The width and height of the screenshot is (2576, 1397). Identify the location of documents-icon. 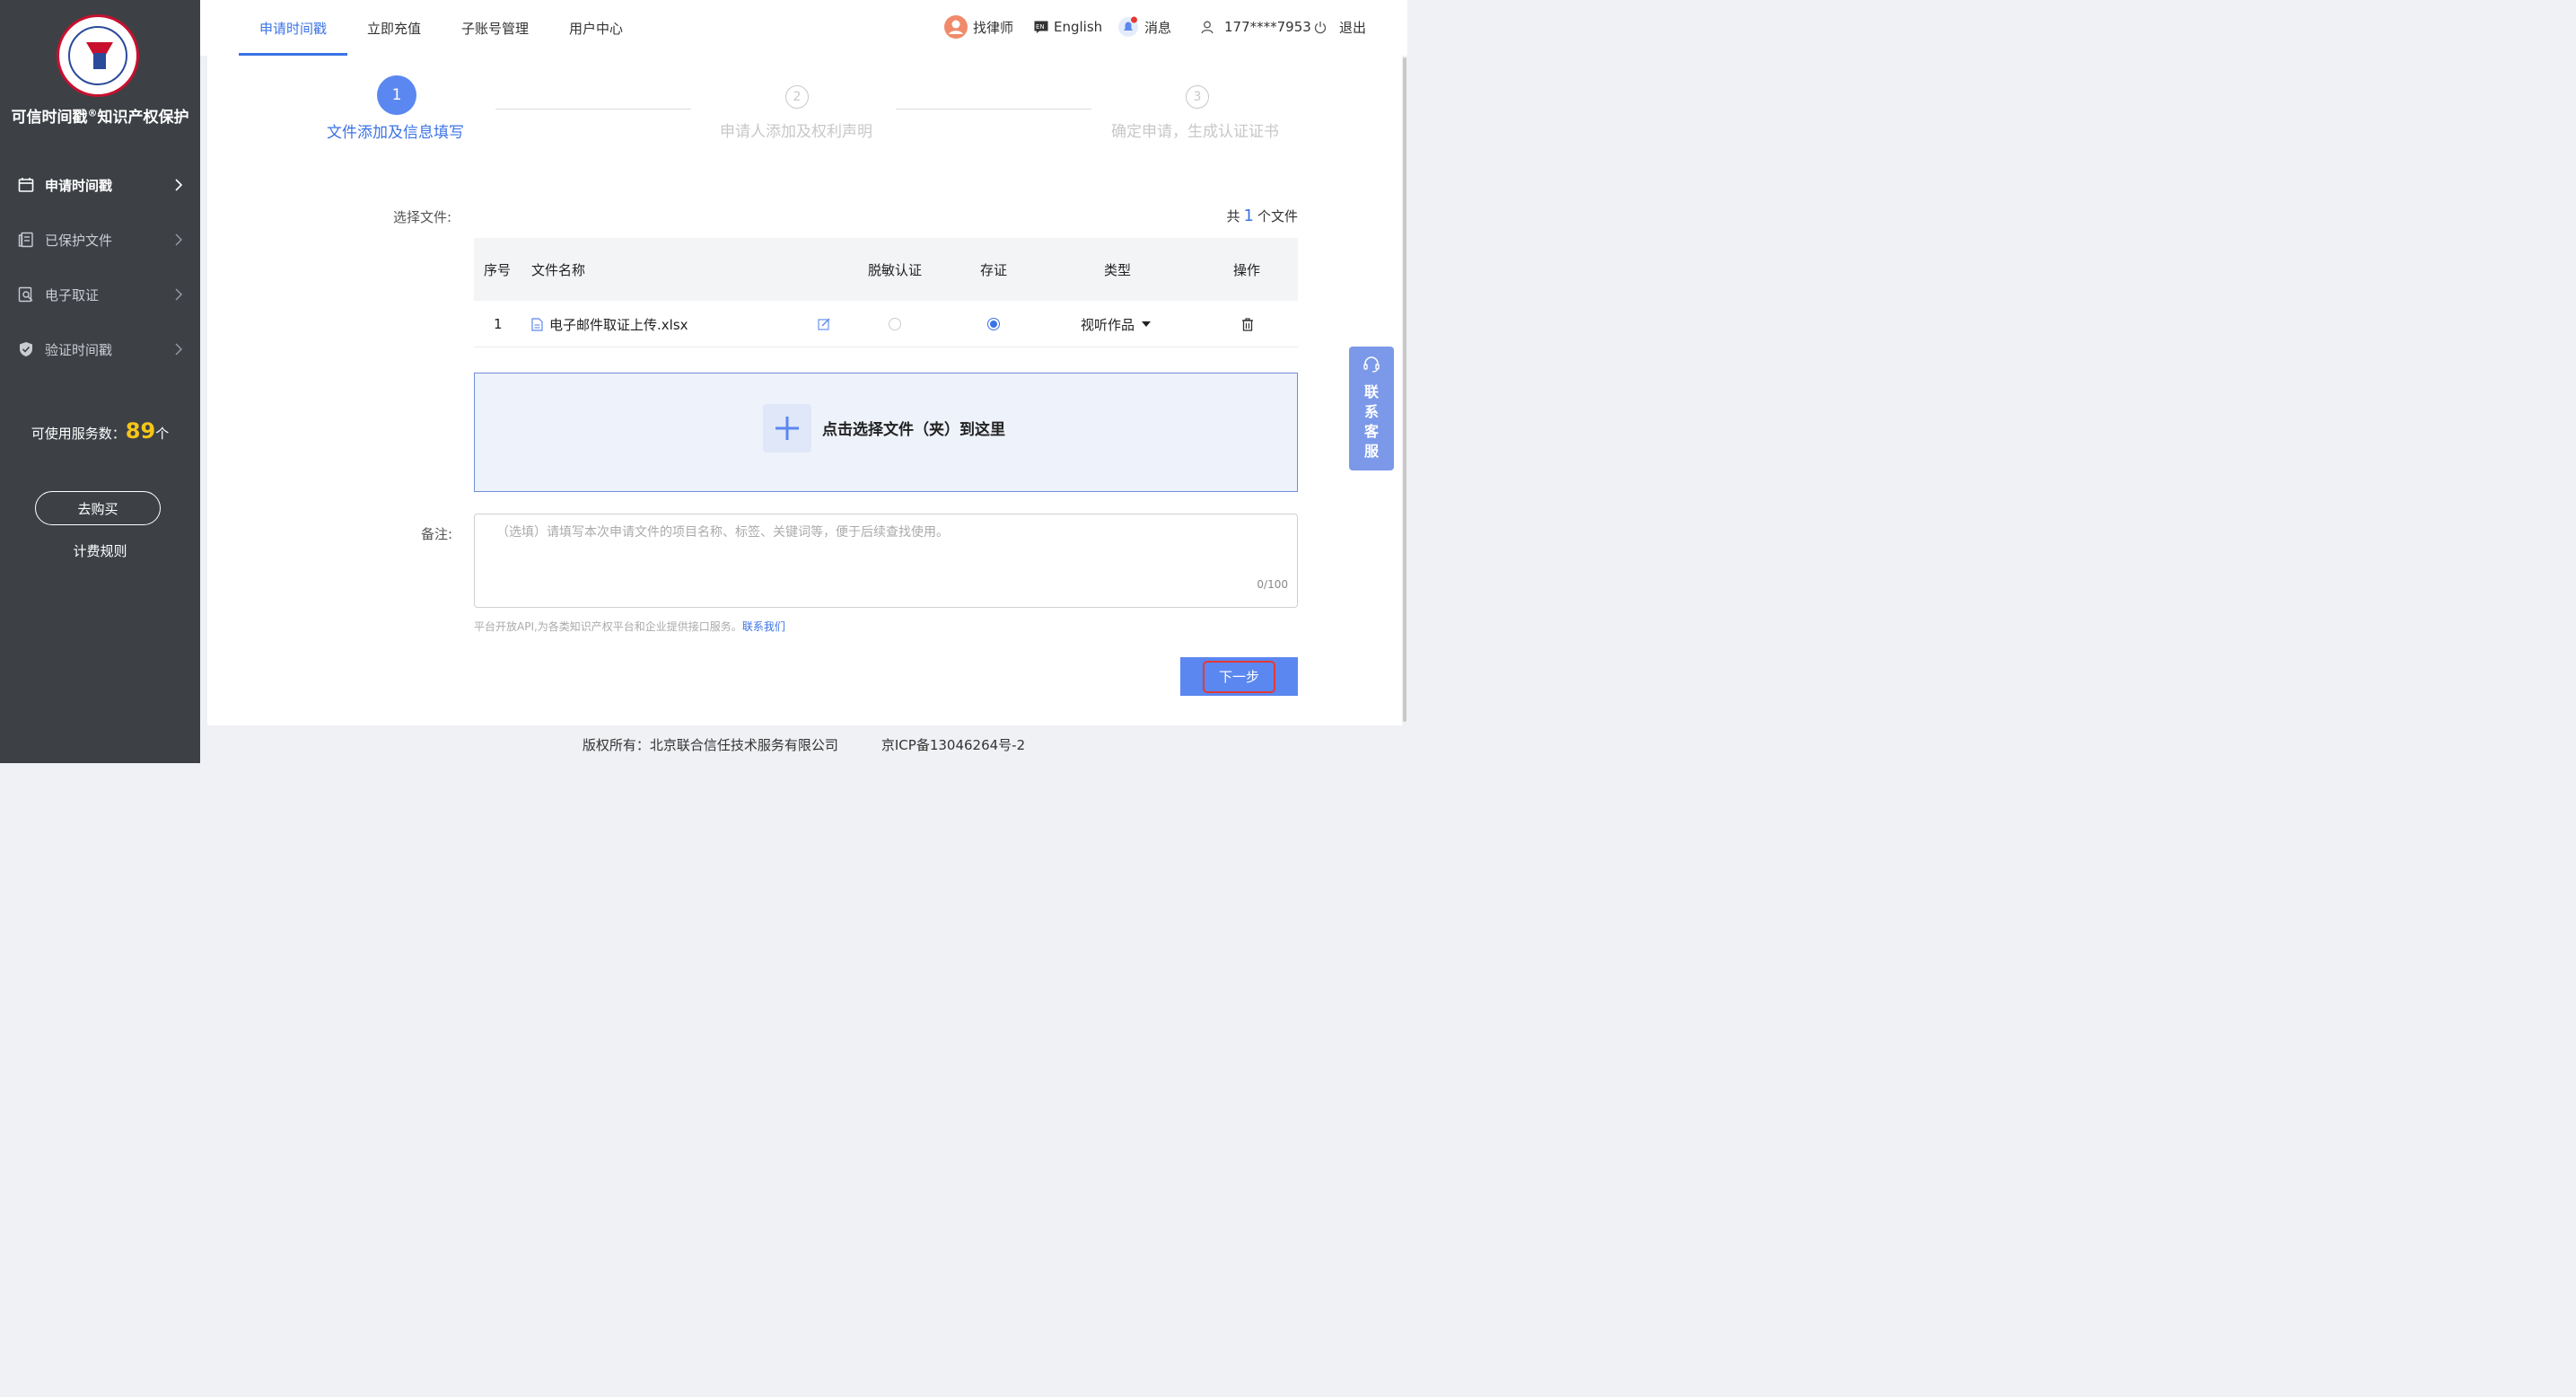
(26, 240).